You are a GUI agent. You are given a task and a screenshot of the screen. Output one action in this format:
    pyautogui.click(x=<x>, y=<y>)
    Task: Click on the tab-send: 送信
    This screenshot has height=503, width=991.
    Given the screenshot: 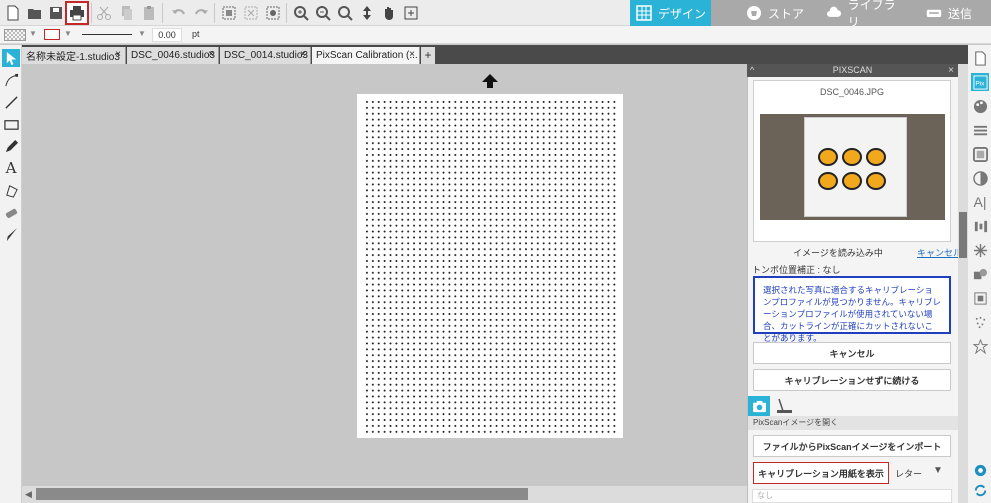 What is the action you would take?
    pyautogui.click(x=955, y=13)
    